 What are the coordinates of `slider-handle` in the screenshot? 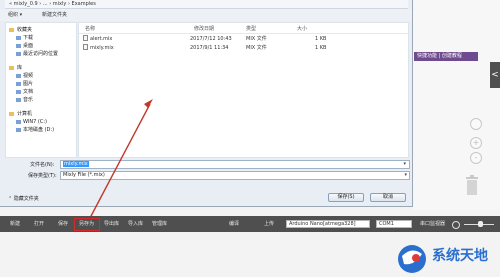 It's located at (480, 224).